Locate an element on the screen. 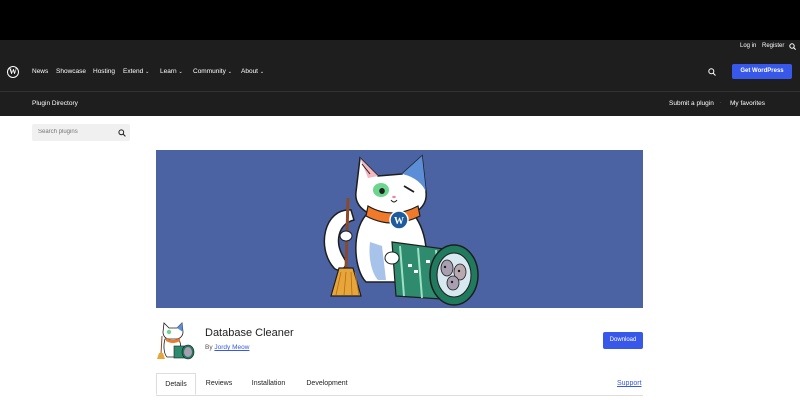  submit-plugin-link: Submit a plugin is located at coordinates (691, 103).